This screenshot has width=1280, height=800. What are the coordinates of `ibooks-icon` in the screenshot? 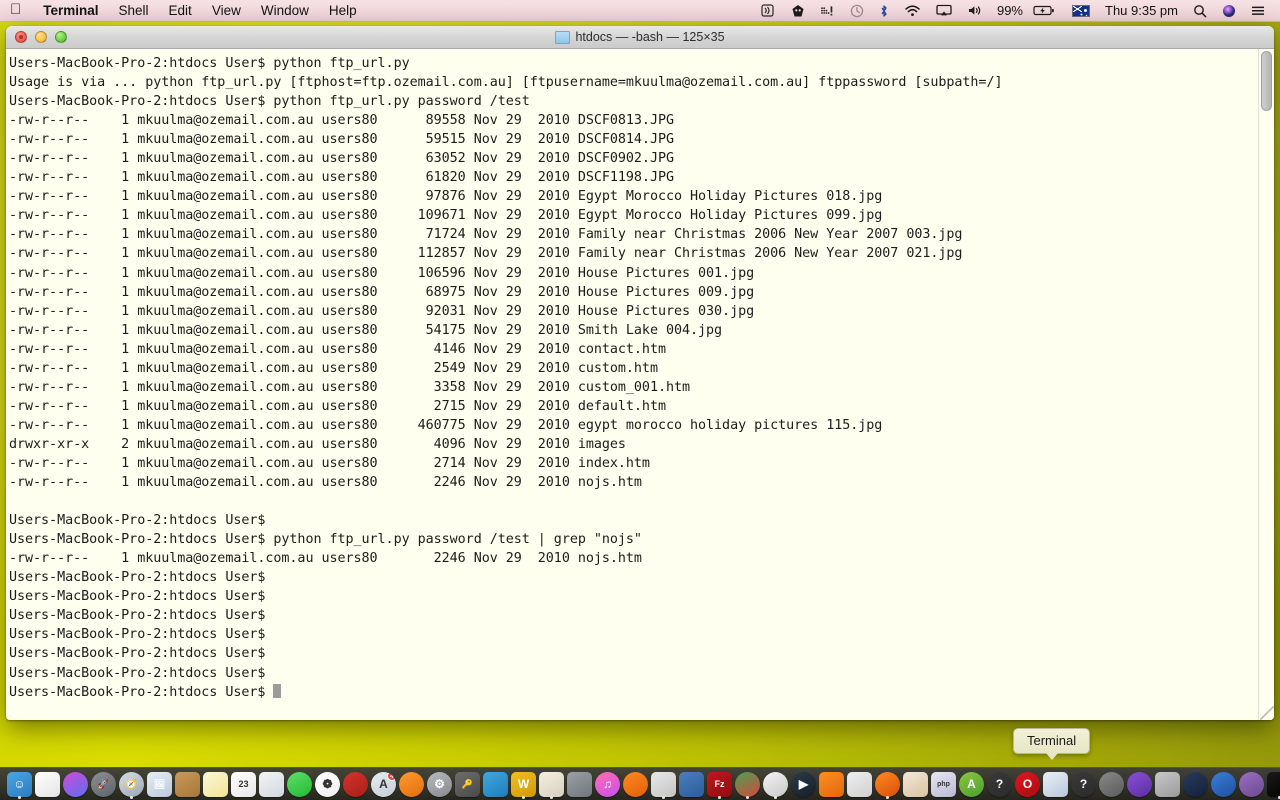 It's located at (411, 784).